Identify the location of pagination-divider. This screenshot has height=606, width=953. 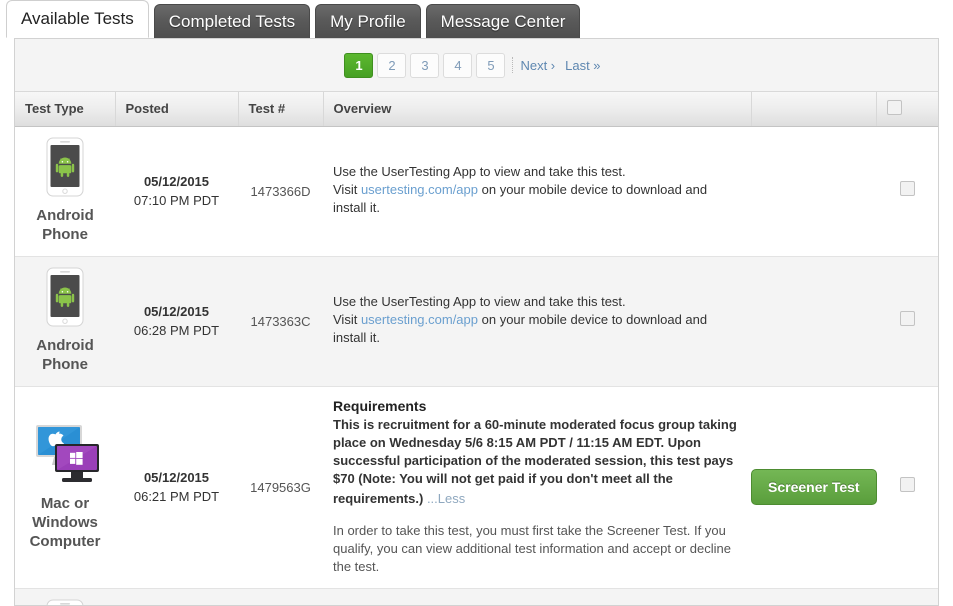
(513, 65).